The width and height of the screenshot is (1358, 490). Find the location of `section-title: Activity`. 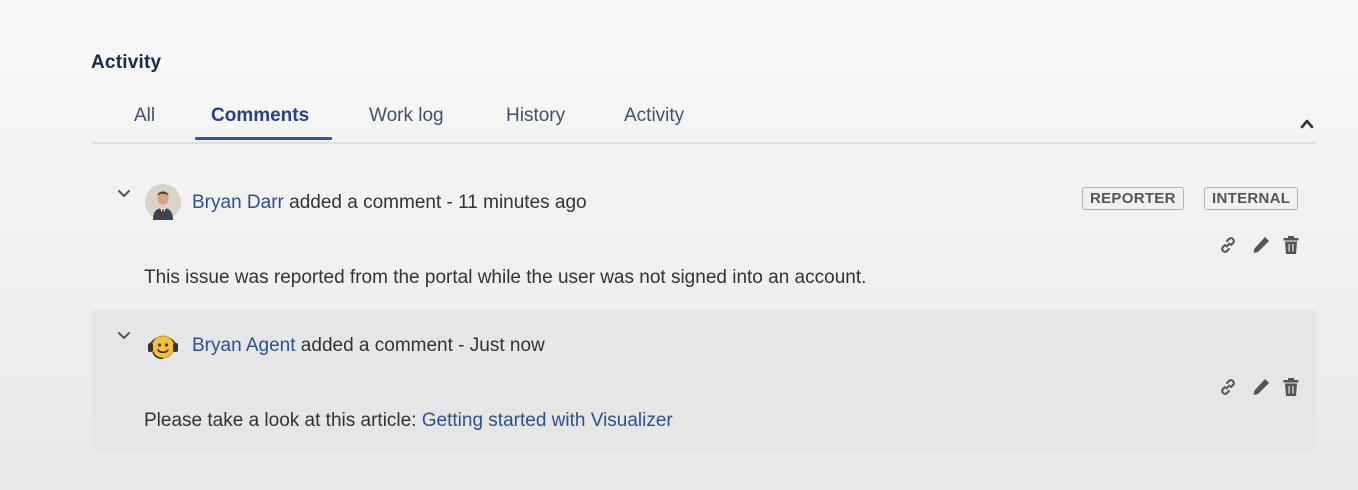

section-title: Activity is located at coordinates (126, 62).